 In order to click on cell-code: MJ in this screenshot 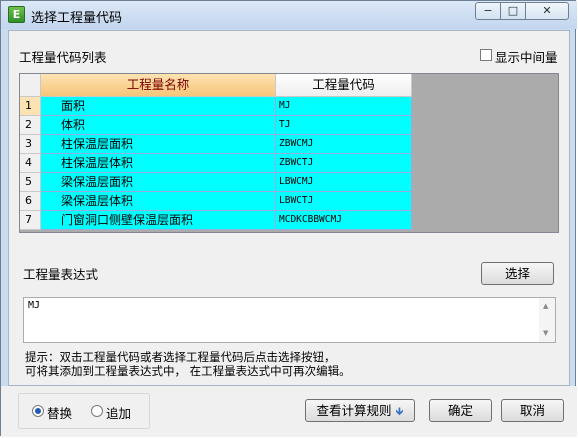, I will do `click(344, 106)`.